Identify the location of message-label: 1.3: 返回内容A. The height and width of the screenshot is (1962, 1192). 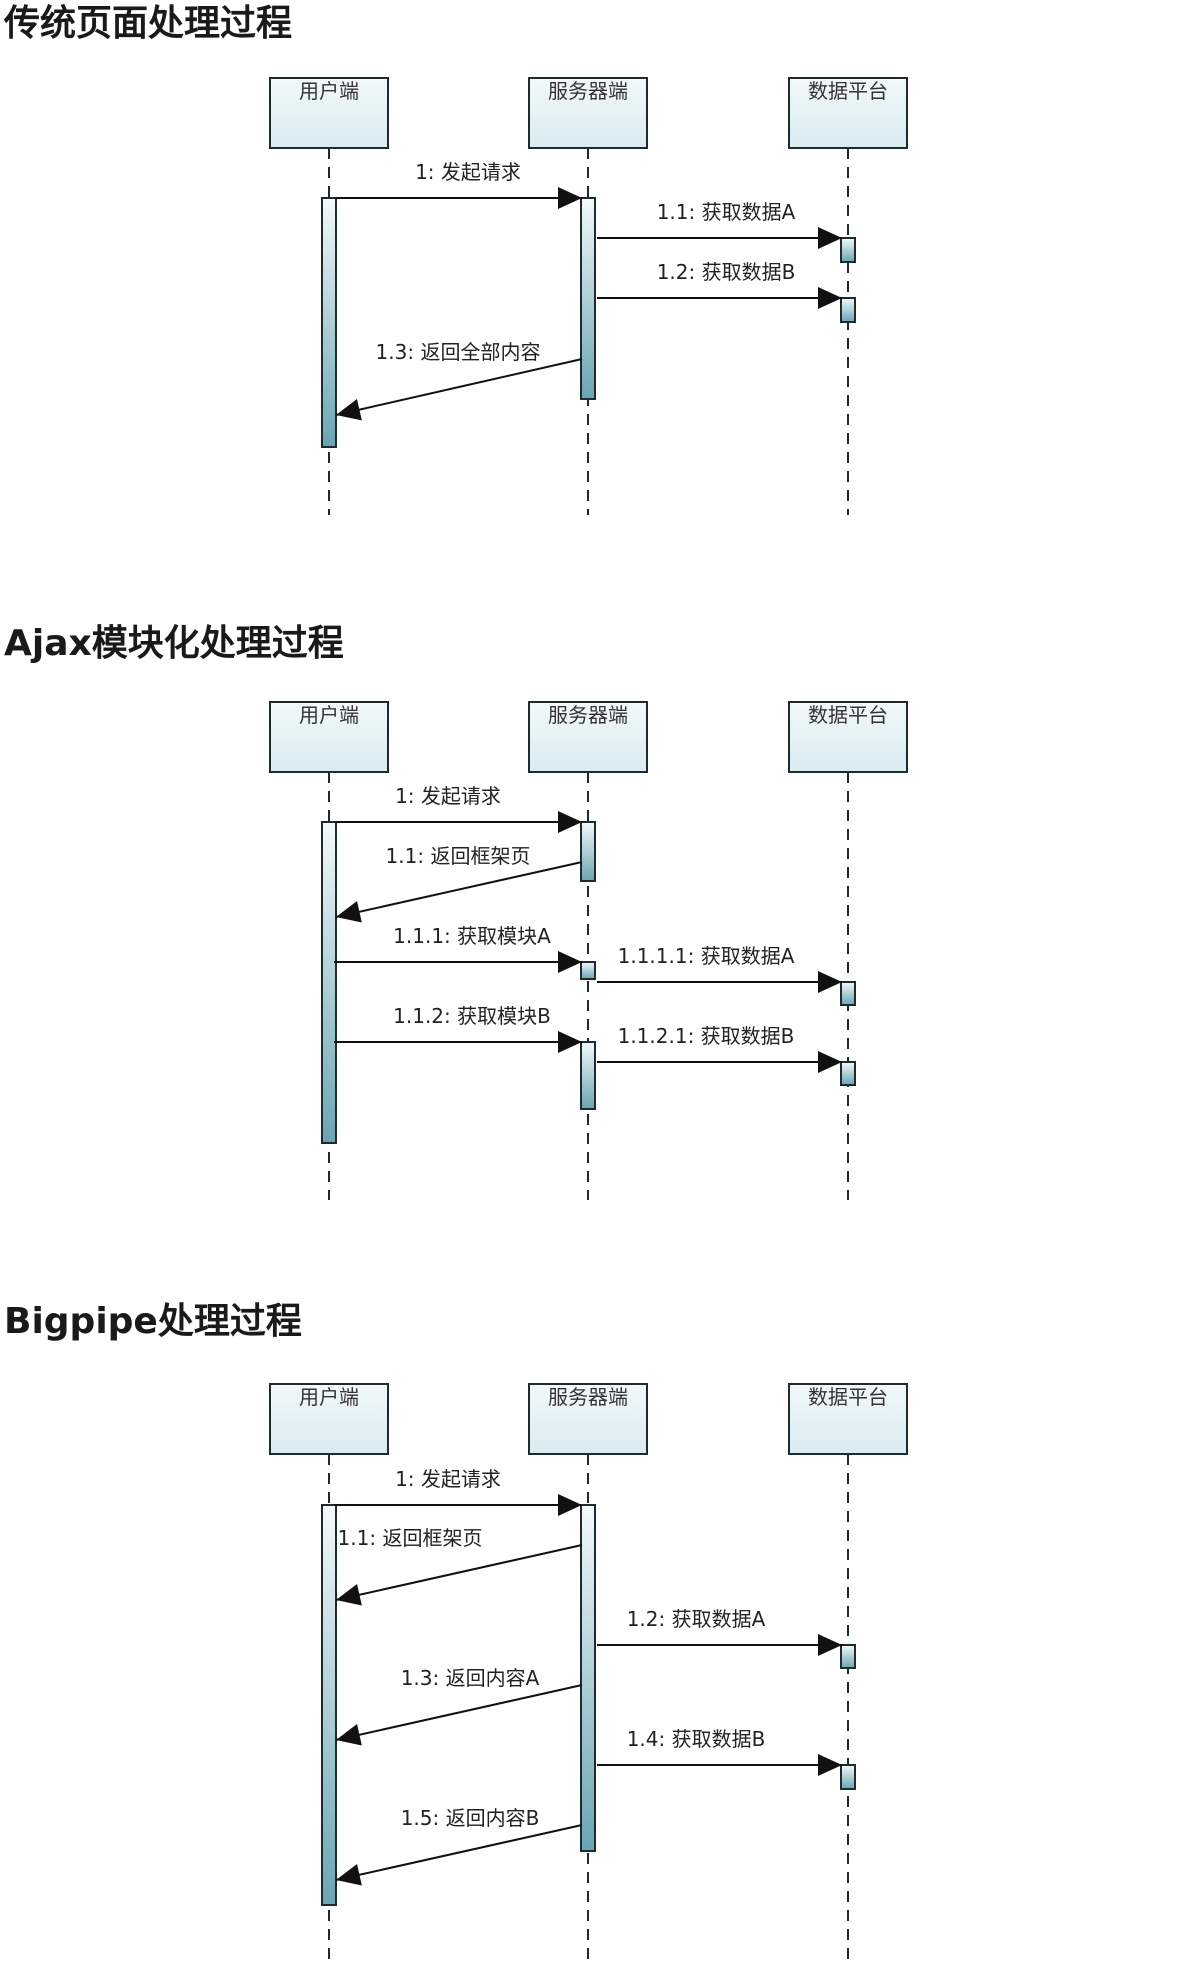
(470, 1678).